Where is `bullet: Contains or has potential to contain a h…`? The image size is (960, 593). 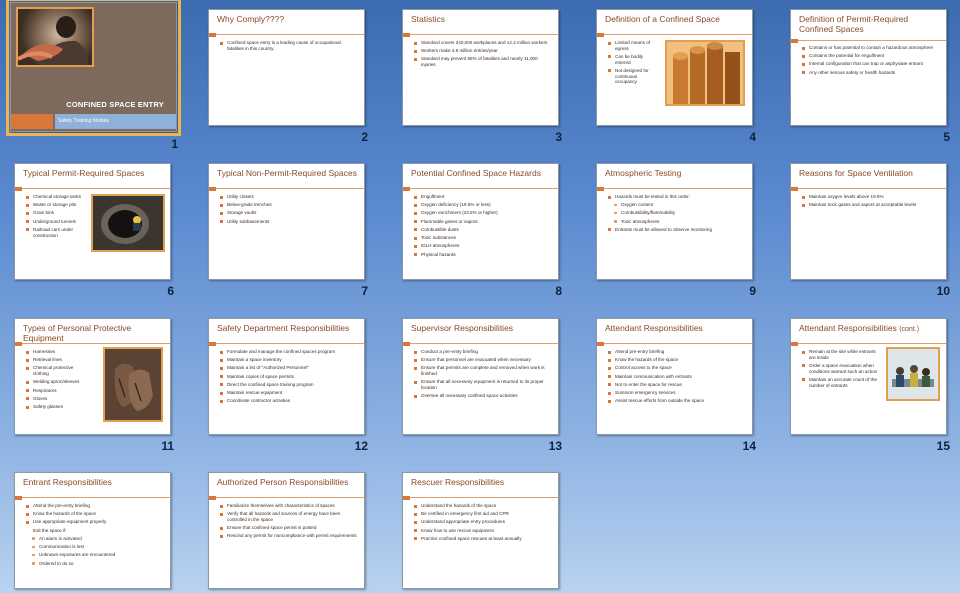
bullet: Contains or has potential to contain a h… is located at coordinates (871, 48).